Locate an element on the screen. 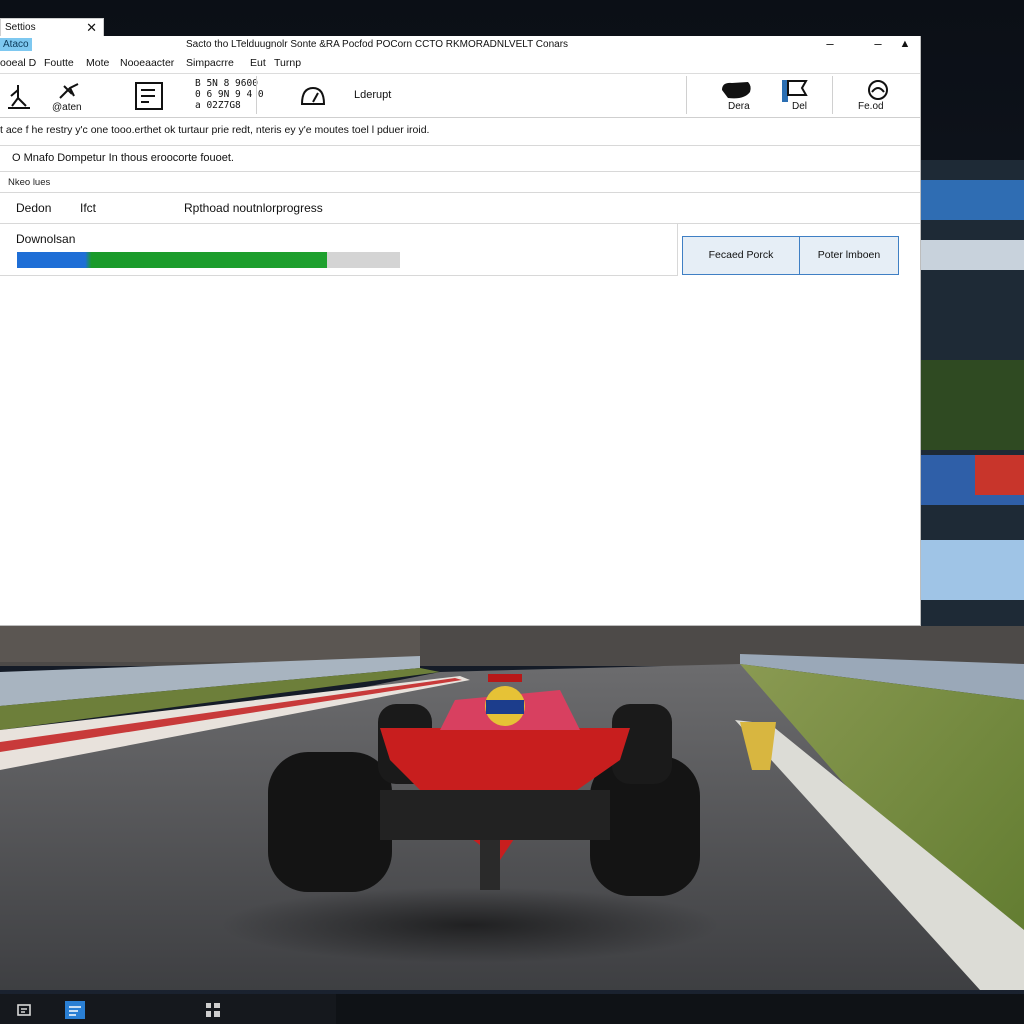 This screenshot has height=1024, width=1024. taskbar is located at coordinates (512, 1009).